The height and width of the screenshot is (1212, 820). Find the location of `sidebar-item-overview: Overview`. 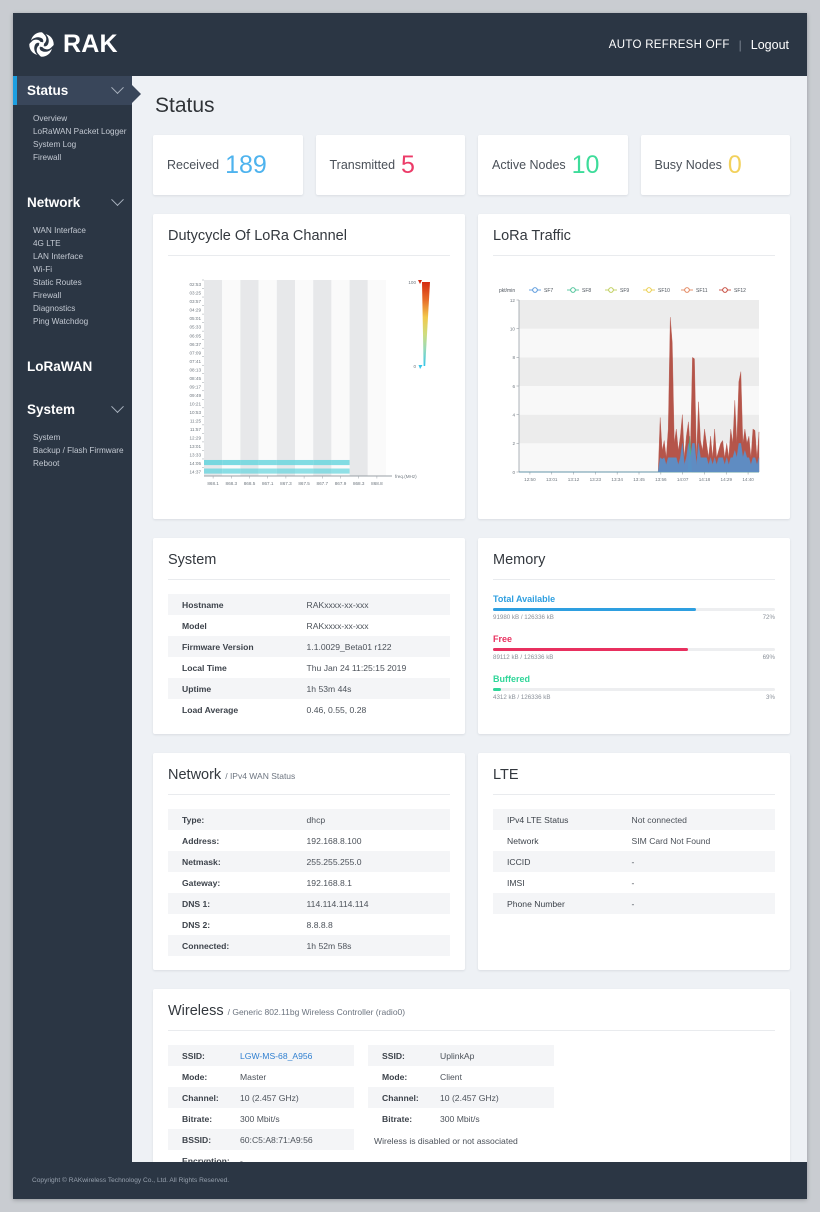

sidebar-item-overview: Overview is located at coordinates (72, 118).